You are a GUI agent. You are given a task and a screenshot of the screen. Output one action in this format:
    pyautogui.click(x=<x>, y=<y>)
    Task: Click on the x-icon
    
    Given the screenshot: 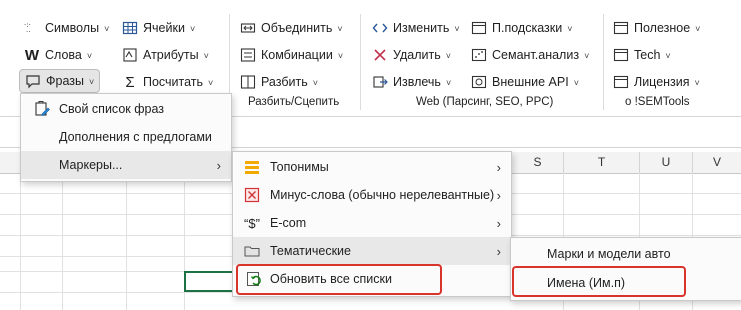 What is the action you would take?
    pyautogui.click(x=380, y=55)
    